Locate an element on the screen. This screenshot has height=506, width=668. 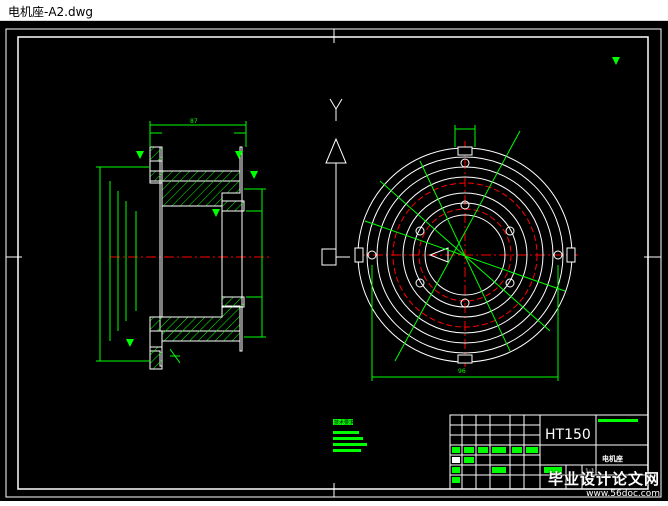
window-title: 电机座-A2.dwg is located at coordinates (51, 12).